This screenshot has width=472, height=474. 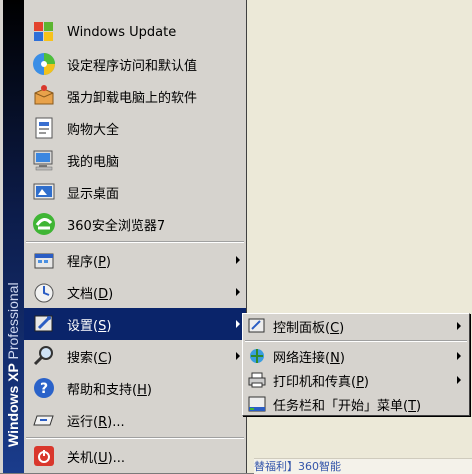 I want to click on menu-item-uninstall-software: 强力卸载电脑上的软件, so click(x=135, y=96).